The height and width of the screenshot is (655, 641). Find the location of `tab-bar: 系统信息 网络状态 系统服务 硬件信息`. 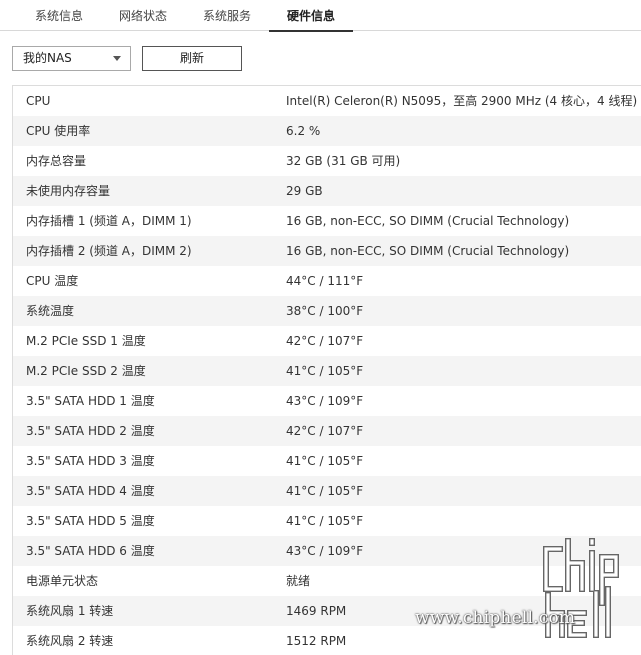

tab-bar: 系统信息 网络状态 系统服务 硬件信息 is located at coordinates (320, 16).